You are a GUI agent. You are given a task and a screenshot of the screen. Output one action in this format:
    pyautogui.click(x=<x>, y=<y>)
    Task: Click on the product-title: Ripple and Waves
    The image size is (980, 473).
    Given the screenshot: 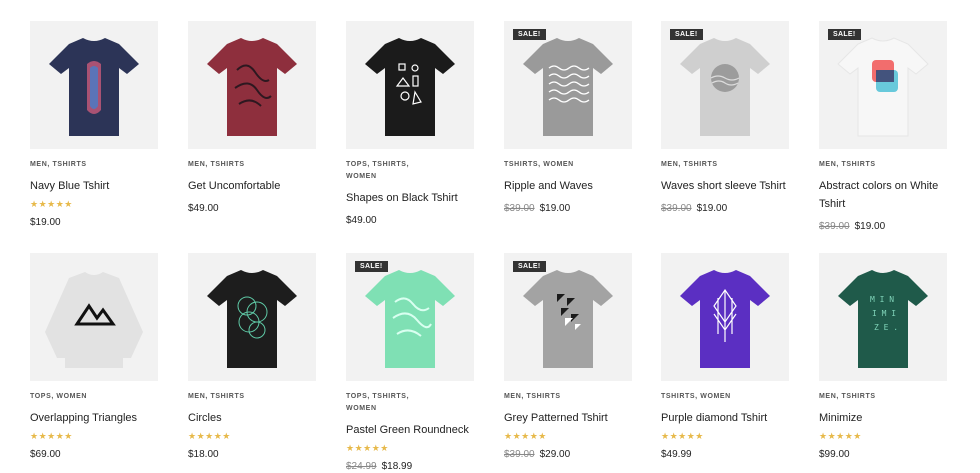 What is the action you would take?
    pyautogui.click(x=568, y=186)
    